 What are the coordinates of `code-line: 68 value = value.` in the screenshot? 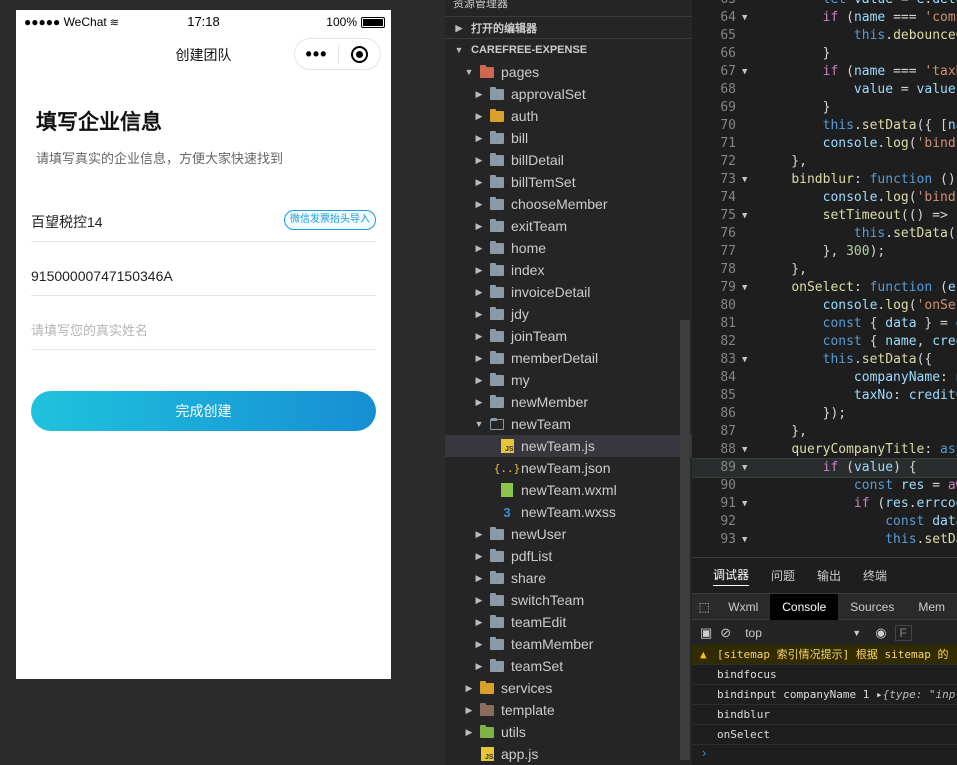 It's located at (824, 90).